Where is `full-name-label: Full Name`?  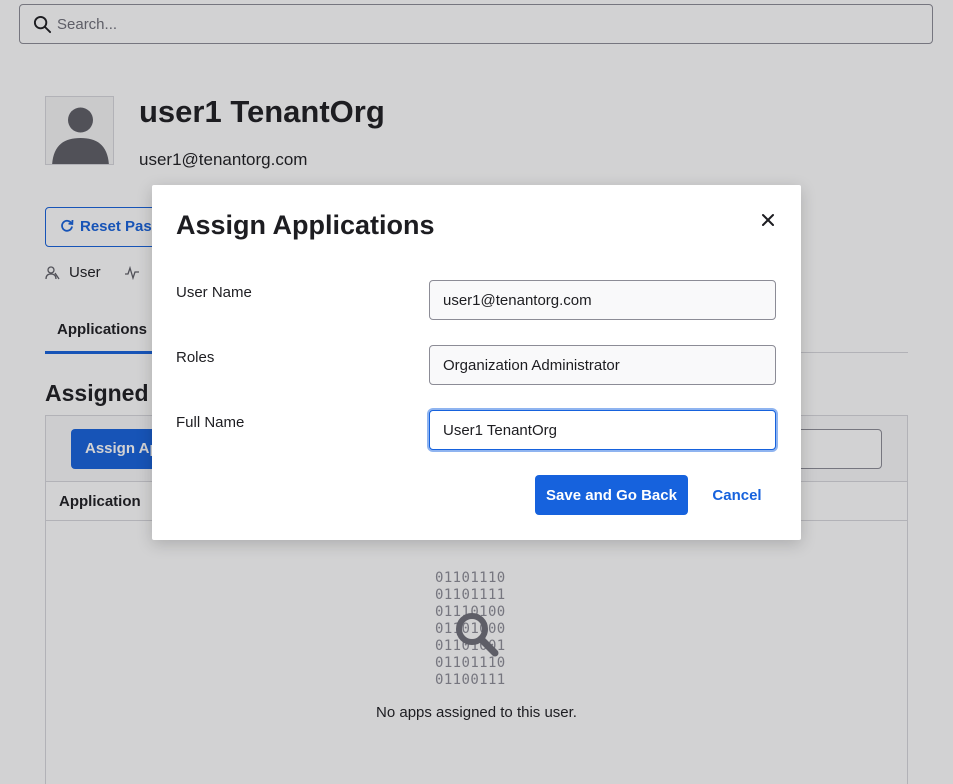
full-name-label: Full Name is located at coordinates (210, 422).